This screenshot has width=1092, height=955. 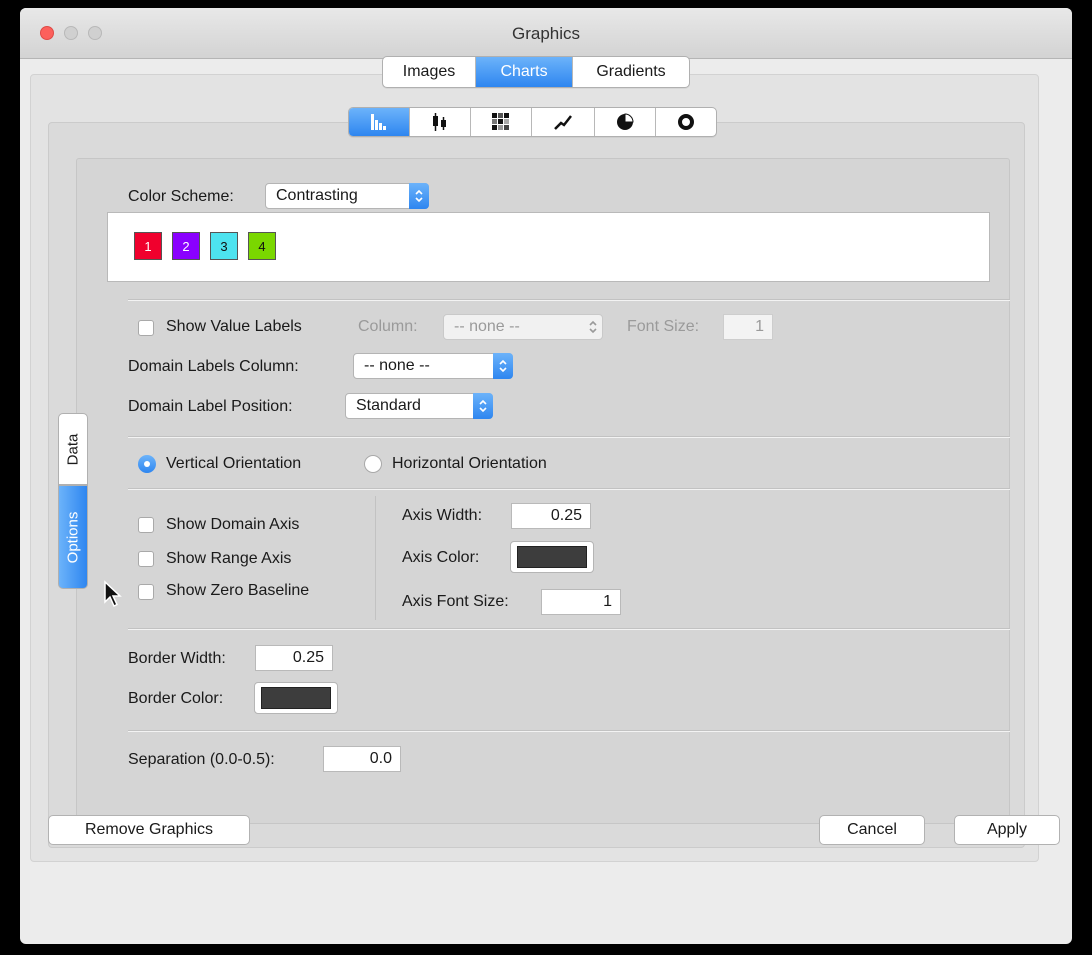 I want to click on top-tab-bar: Images Charts Gradients, so click(x=536, y=72).